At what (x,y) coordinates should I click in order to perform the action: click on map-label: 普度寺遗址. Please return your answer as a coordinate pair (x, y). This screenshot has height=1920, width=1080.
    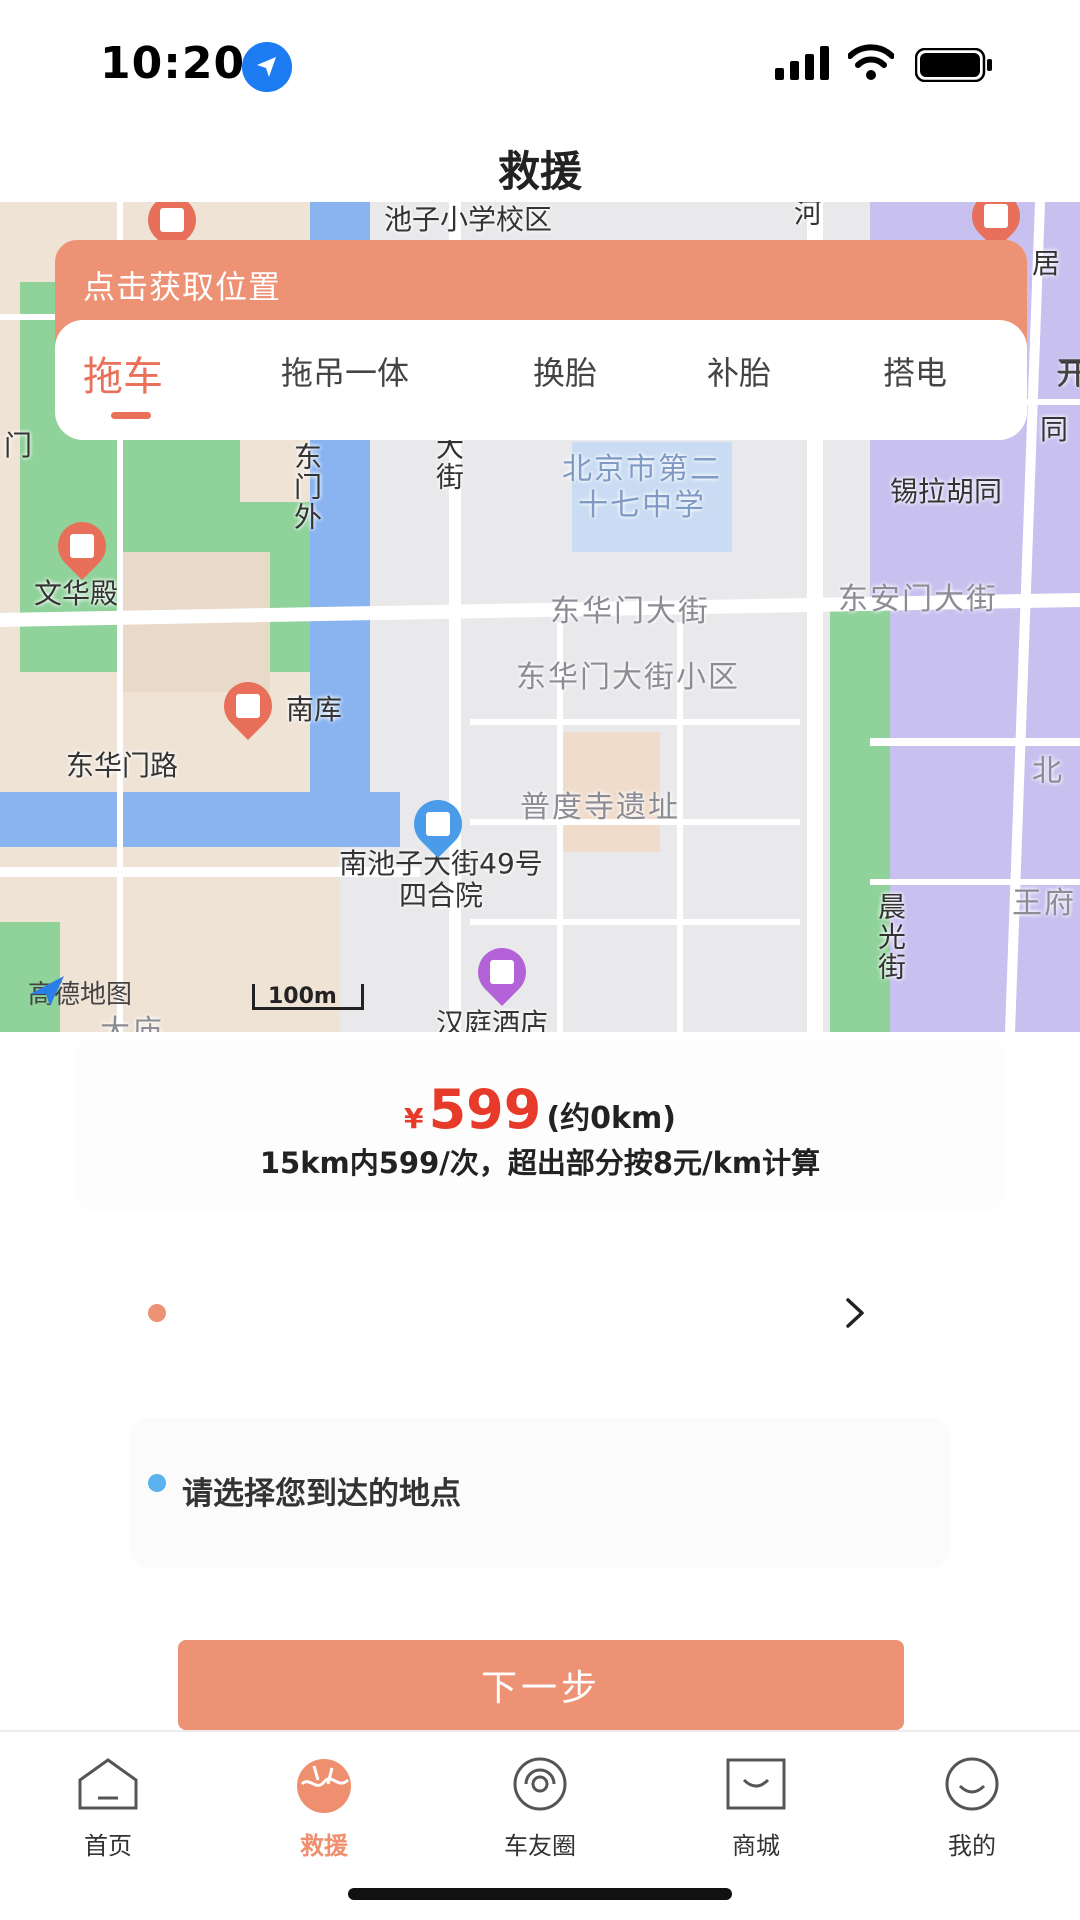
    Looking at the image, I should click on (600, 807).